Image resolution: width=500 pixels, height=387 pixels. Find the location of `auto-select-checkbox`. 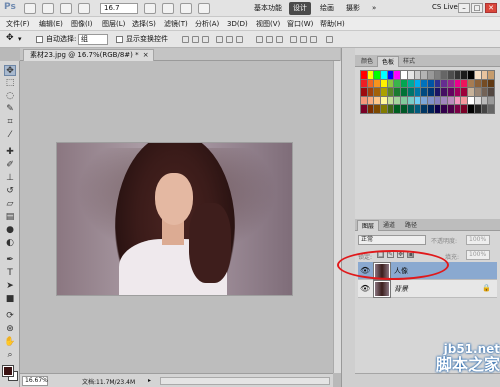

auto-select-checkbox is located at coordinates (39, 39).